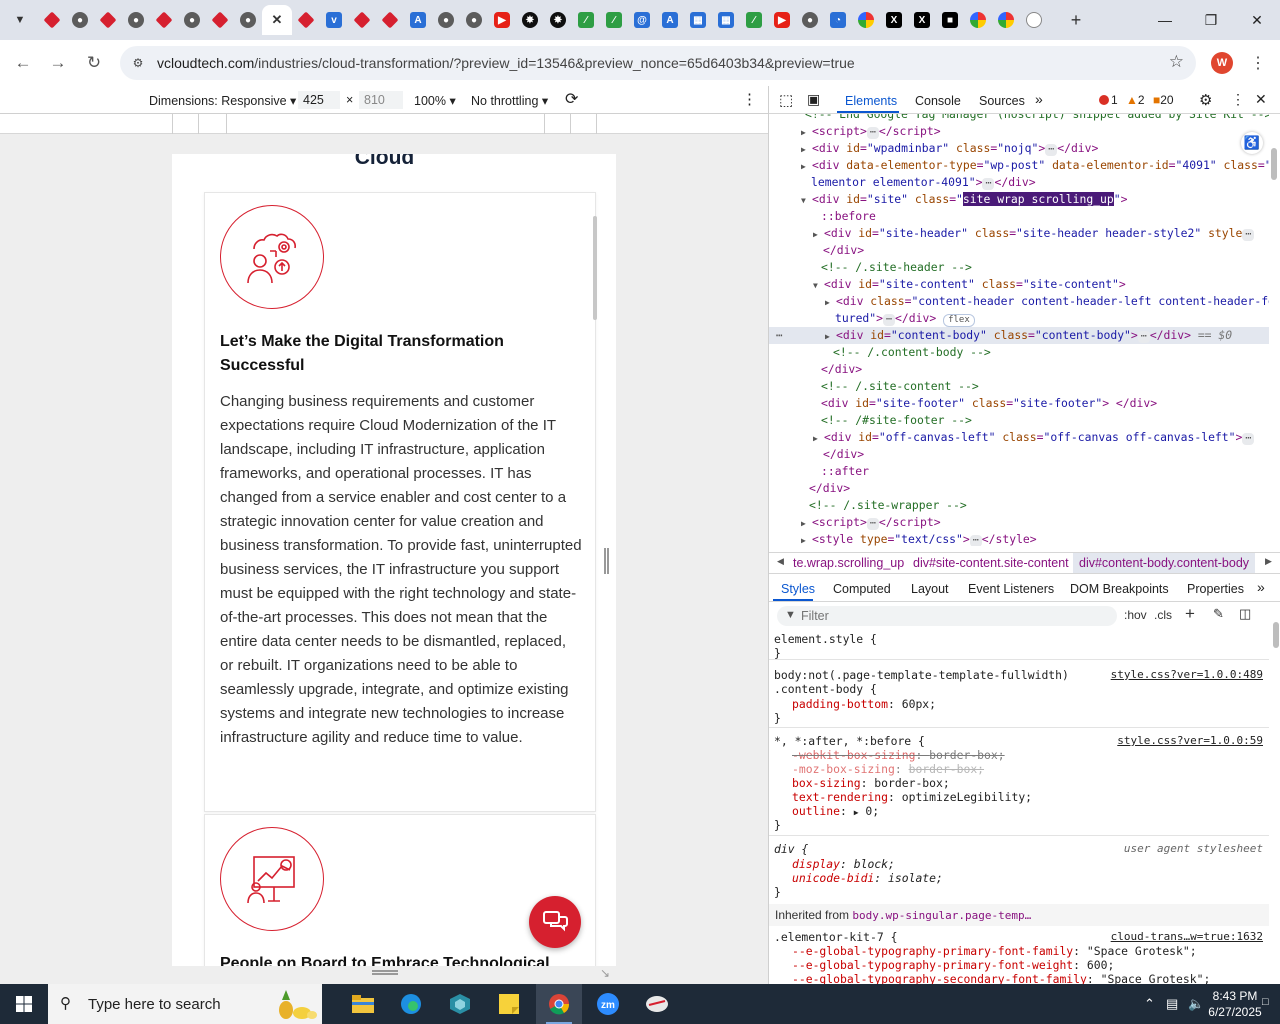  What do you see at coordinates (1034, 20) in the screenshot?
I see `browser-tab: /` at bounding box center [1034, 20].